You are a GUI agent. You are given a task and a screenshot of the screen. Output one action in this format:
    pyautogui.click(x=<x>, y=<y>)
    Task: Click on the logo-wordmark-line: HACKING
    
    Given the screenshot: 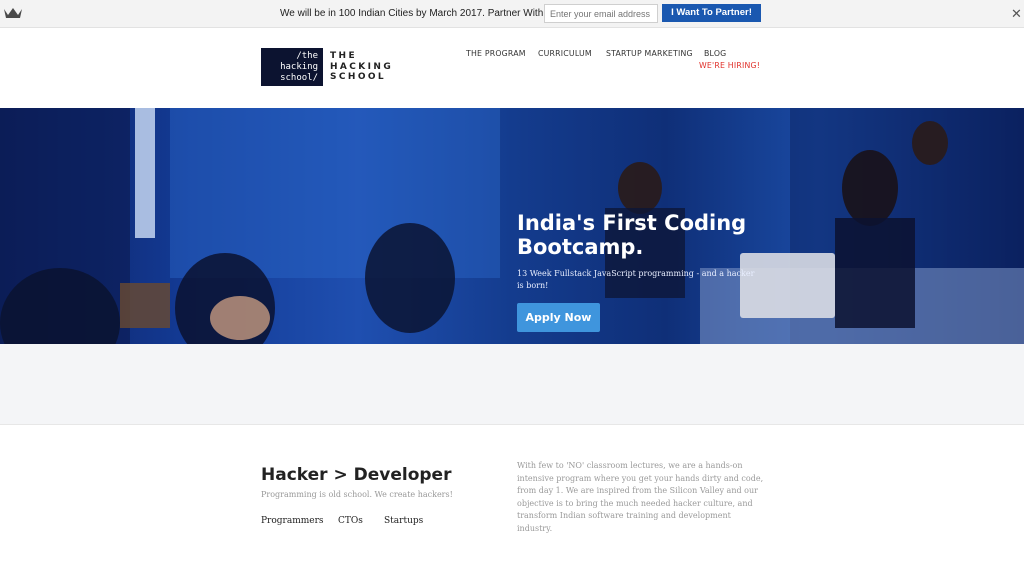 What is the action you would take?
    pyautogui.click(x=362, y=66)
    